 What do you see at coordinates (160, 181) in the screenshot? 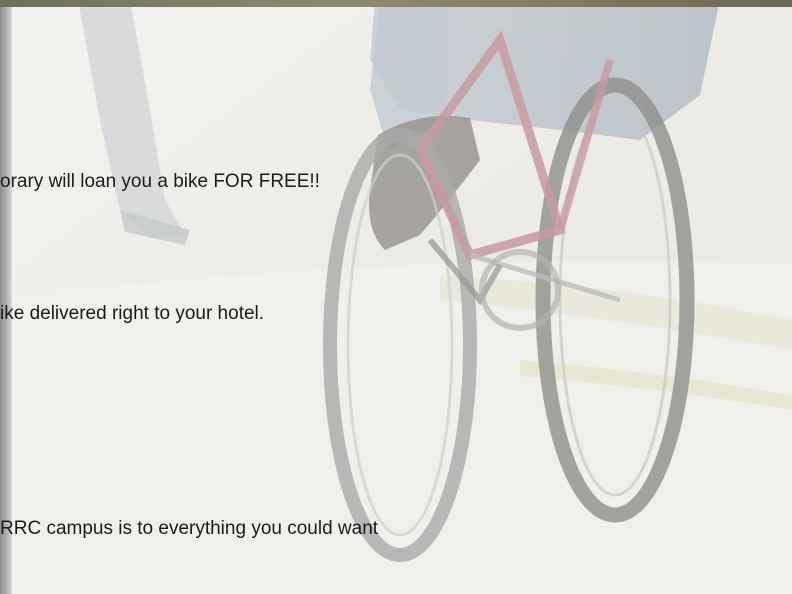
I see `slide-text-line-1: orary will loan you a bike FOR FREE!!` at bounding box center [160, 181].